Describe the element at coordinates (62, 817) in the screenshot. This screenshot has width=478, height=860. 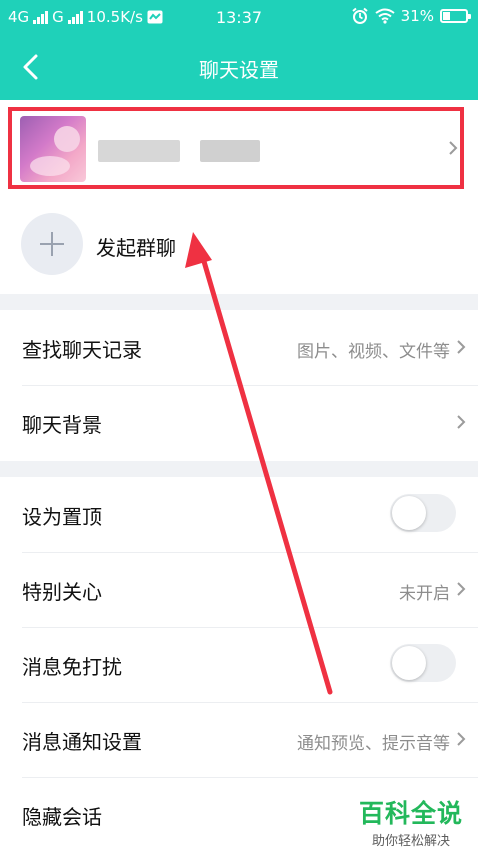
I see `hide-conversation-label: 隐藏会话` at that location.